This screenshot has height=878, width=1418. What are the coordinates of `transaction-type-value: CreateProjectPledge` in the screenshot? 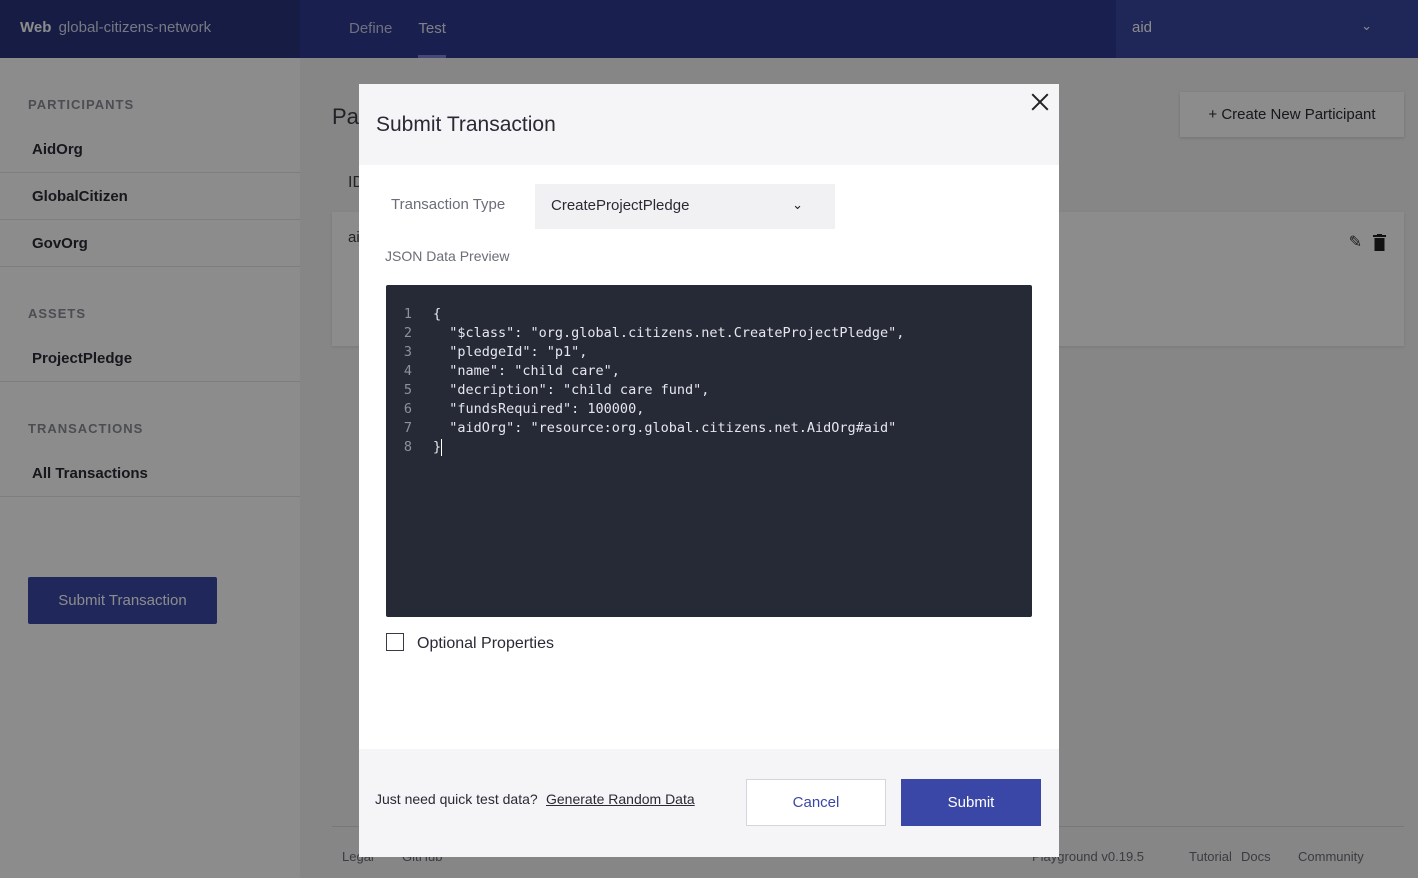 It's located at (620, 205).